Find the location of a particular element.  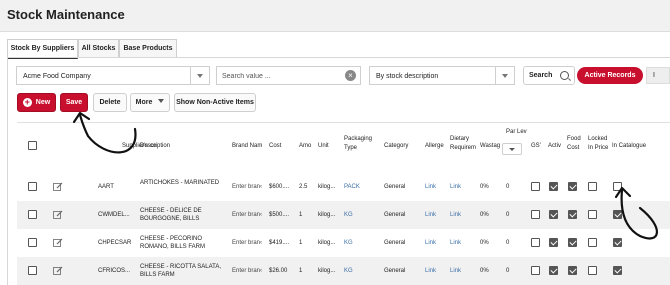

col-allergens: Allerge is located at coordinates (434, 146).